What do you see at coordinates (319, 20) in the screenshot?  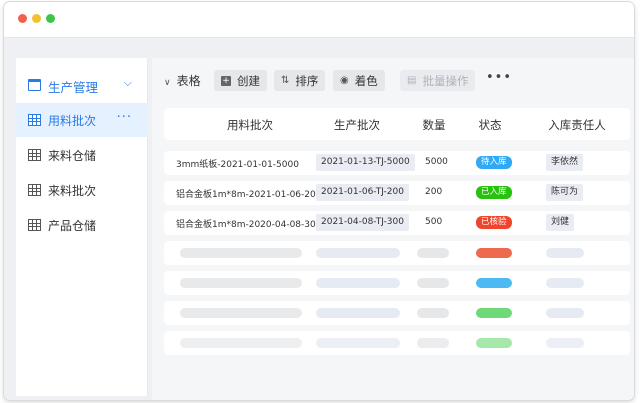 I see `title-bar` at bounding box center [319, 20].